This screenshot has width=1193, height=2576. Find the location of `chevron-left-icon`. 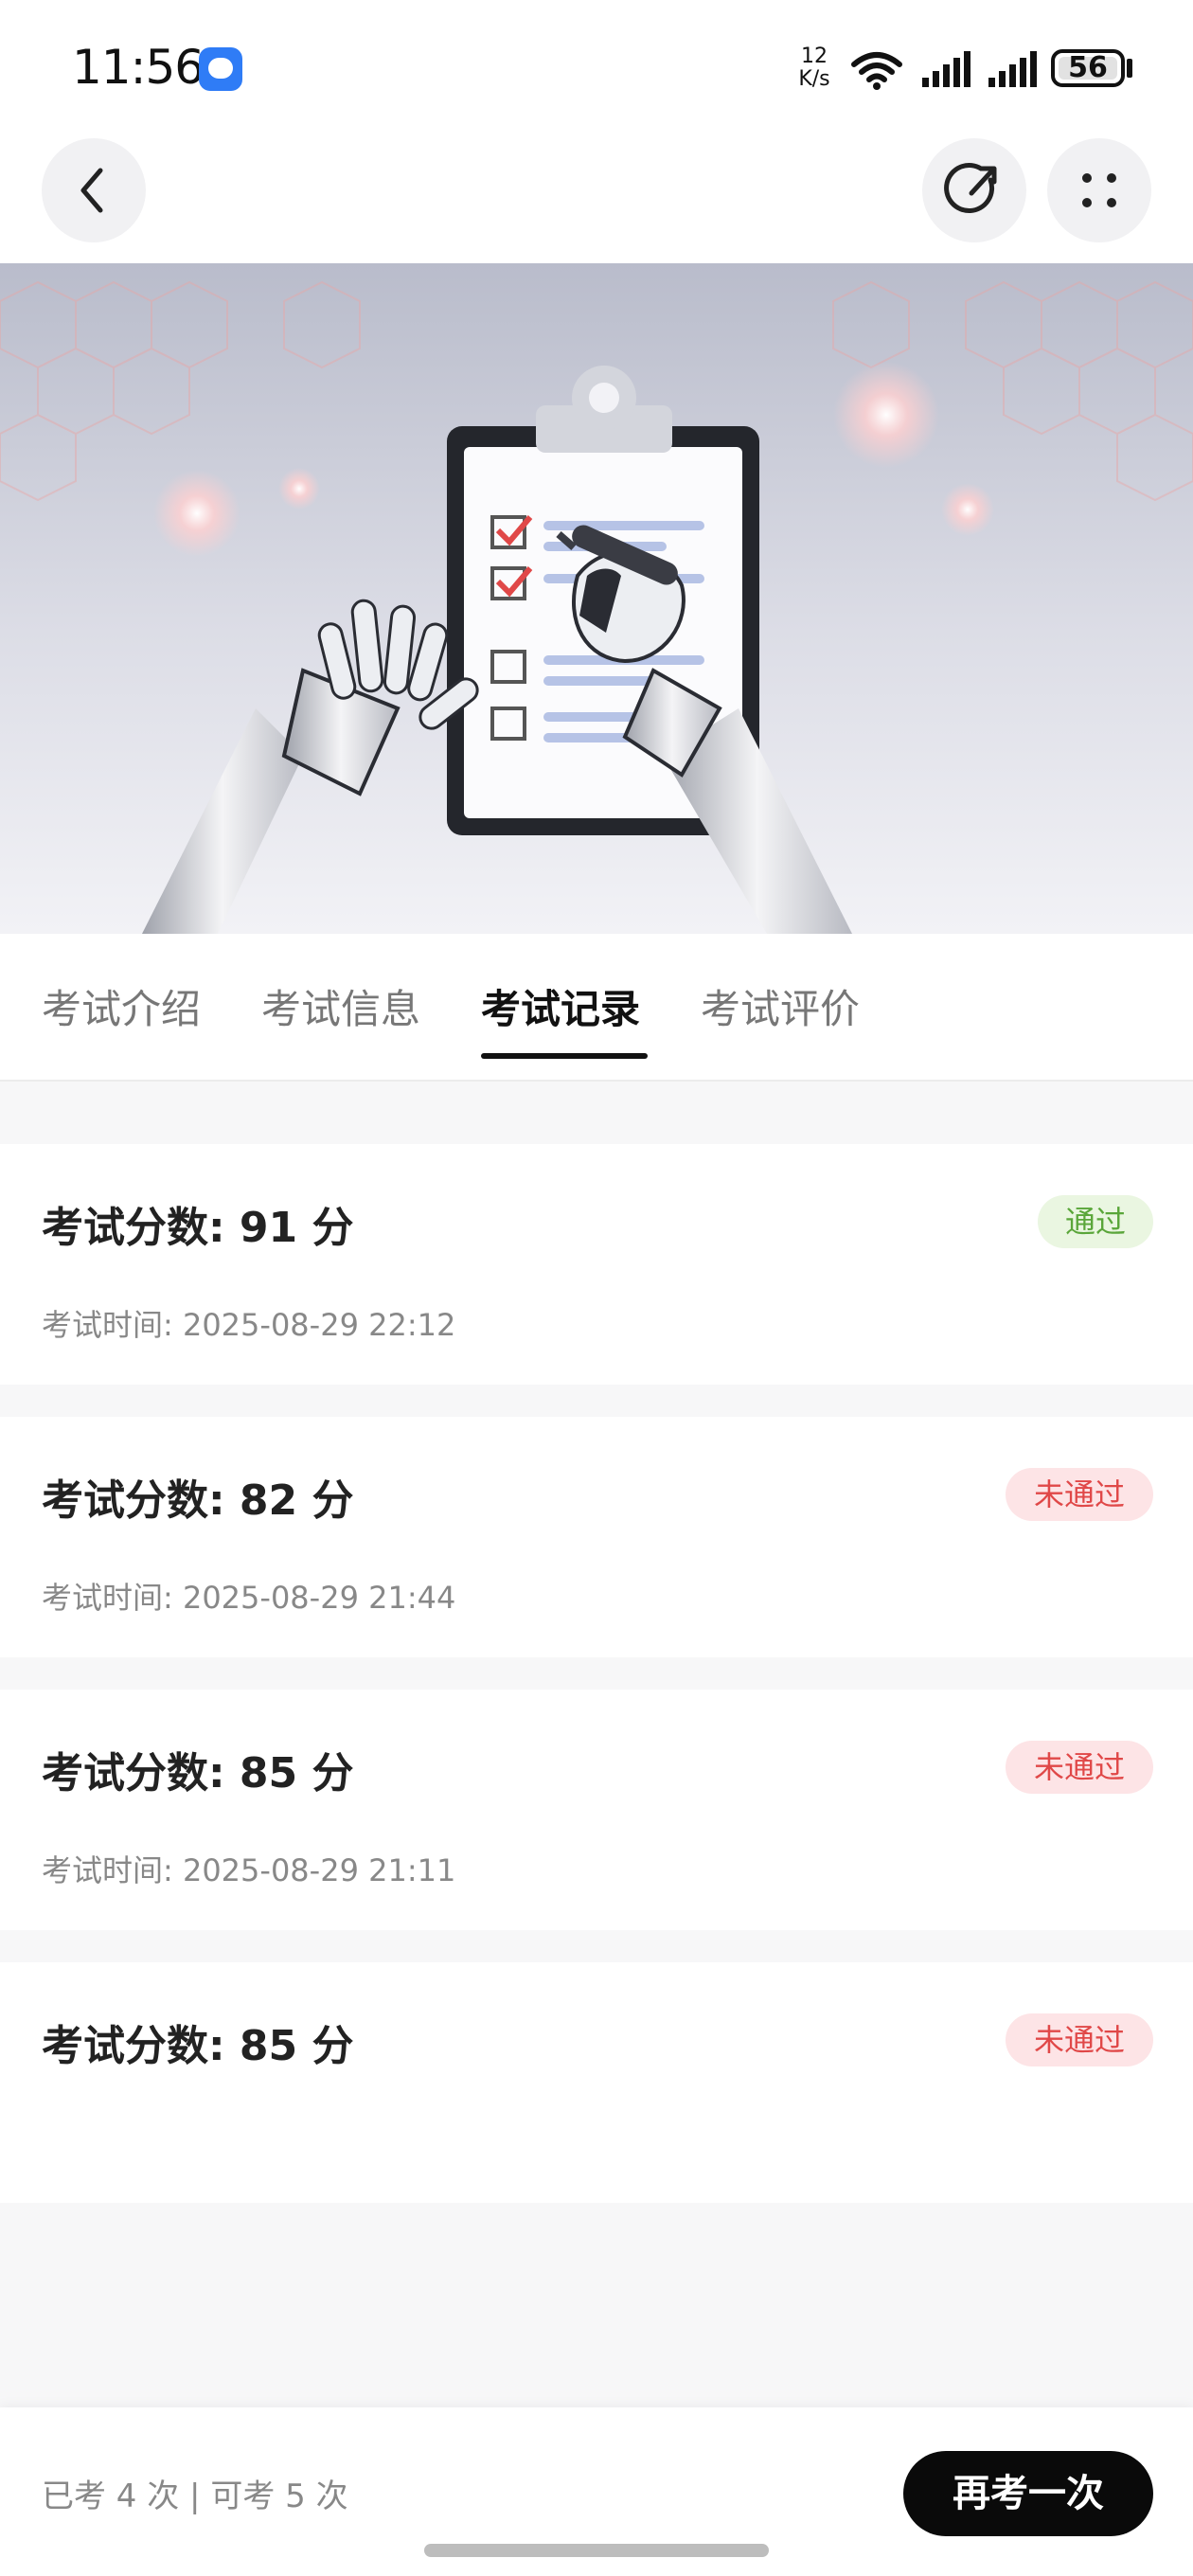

chevron-left-icon is located at coordinates (91, 190).